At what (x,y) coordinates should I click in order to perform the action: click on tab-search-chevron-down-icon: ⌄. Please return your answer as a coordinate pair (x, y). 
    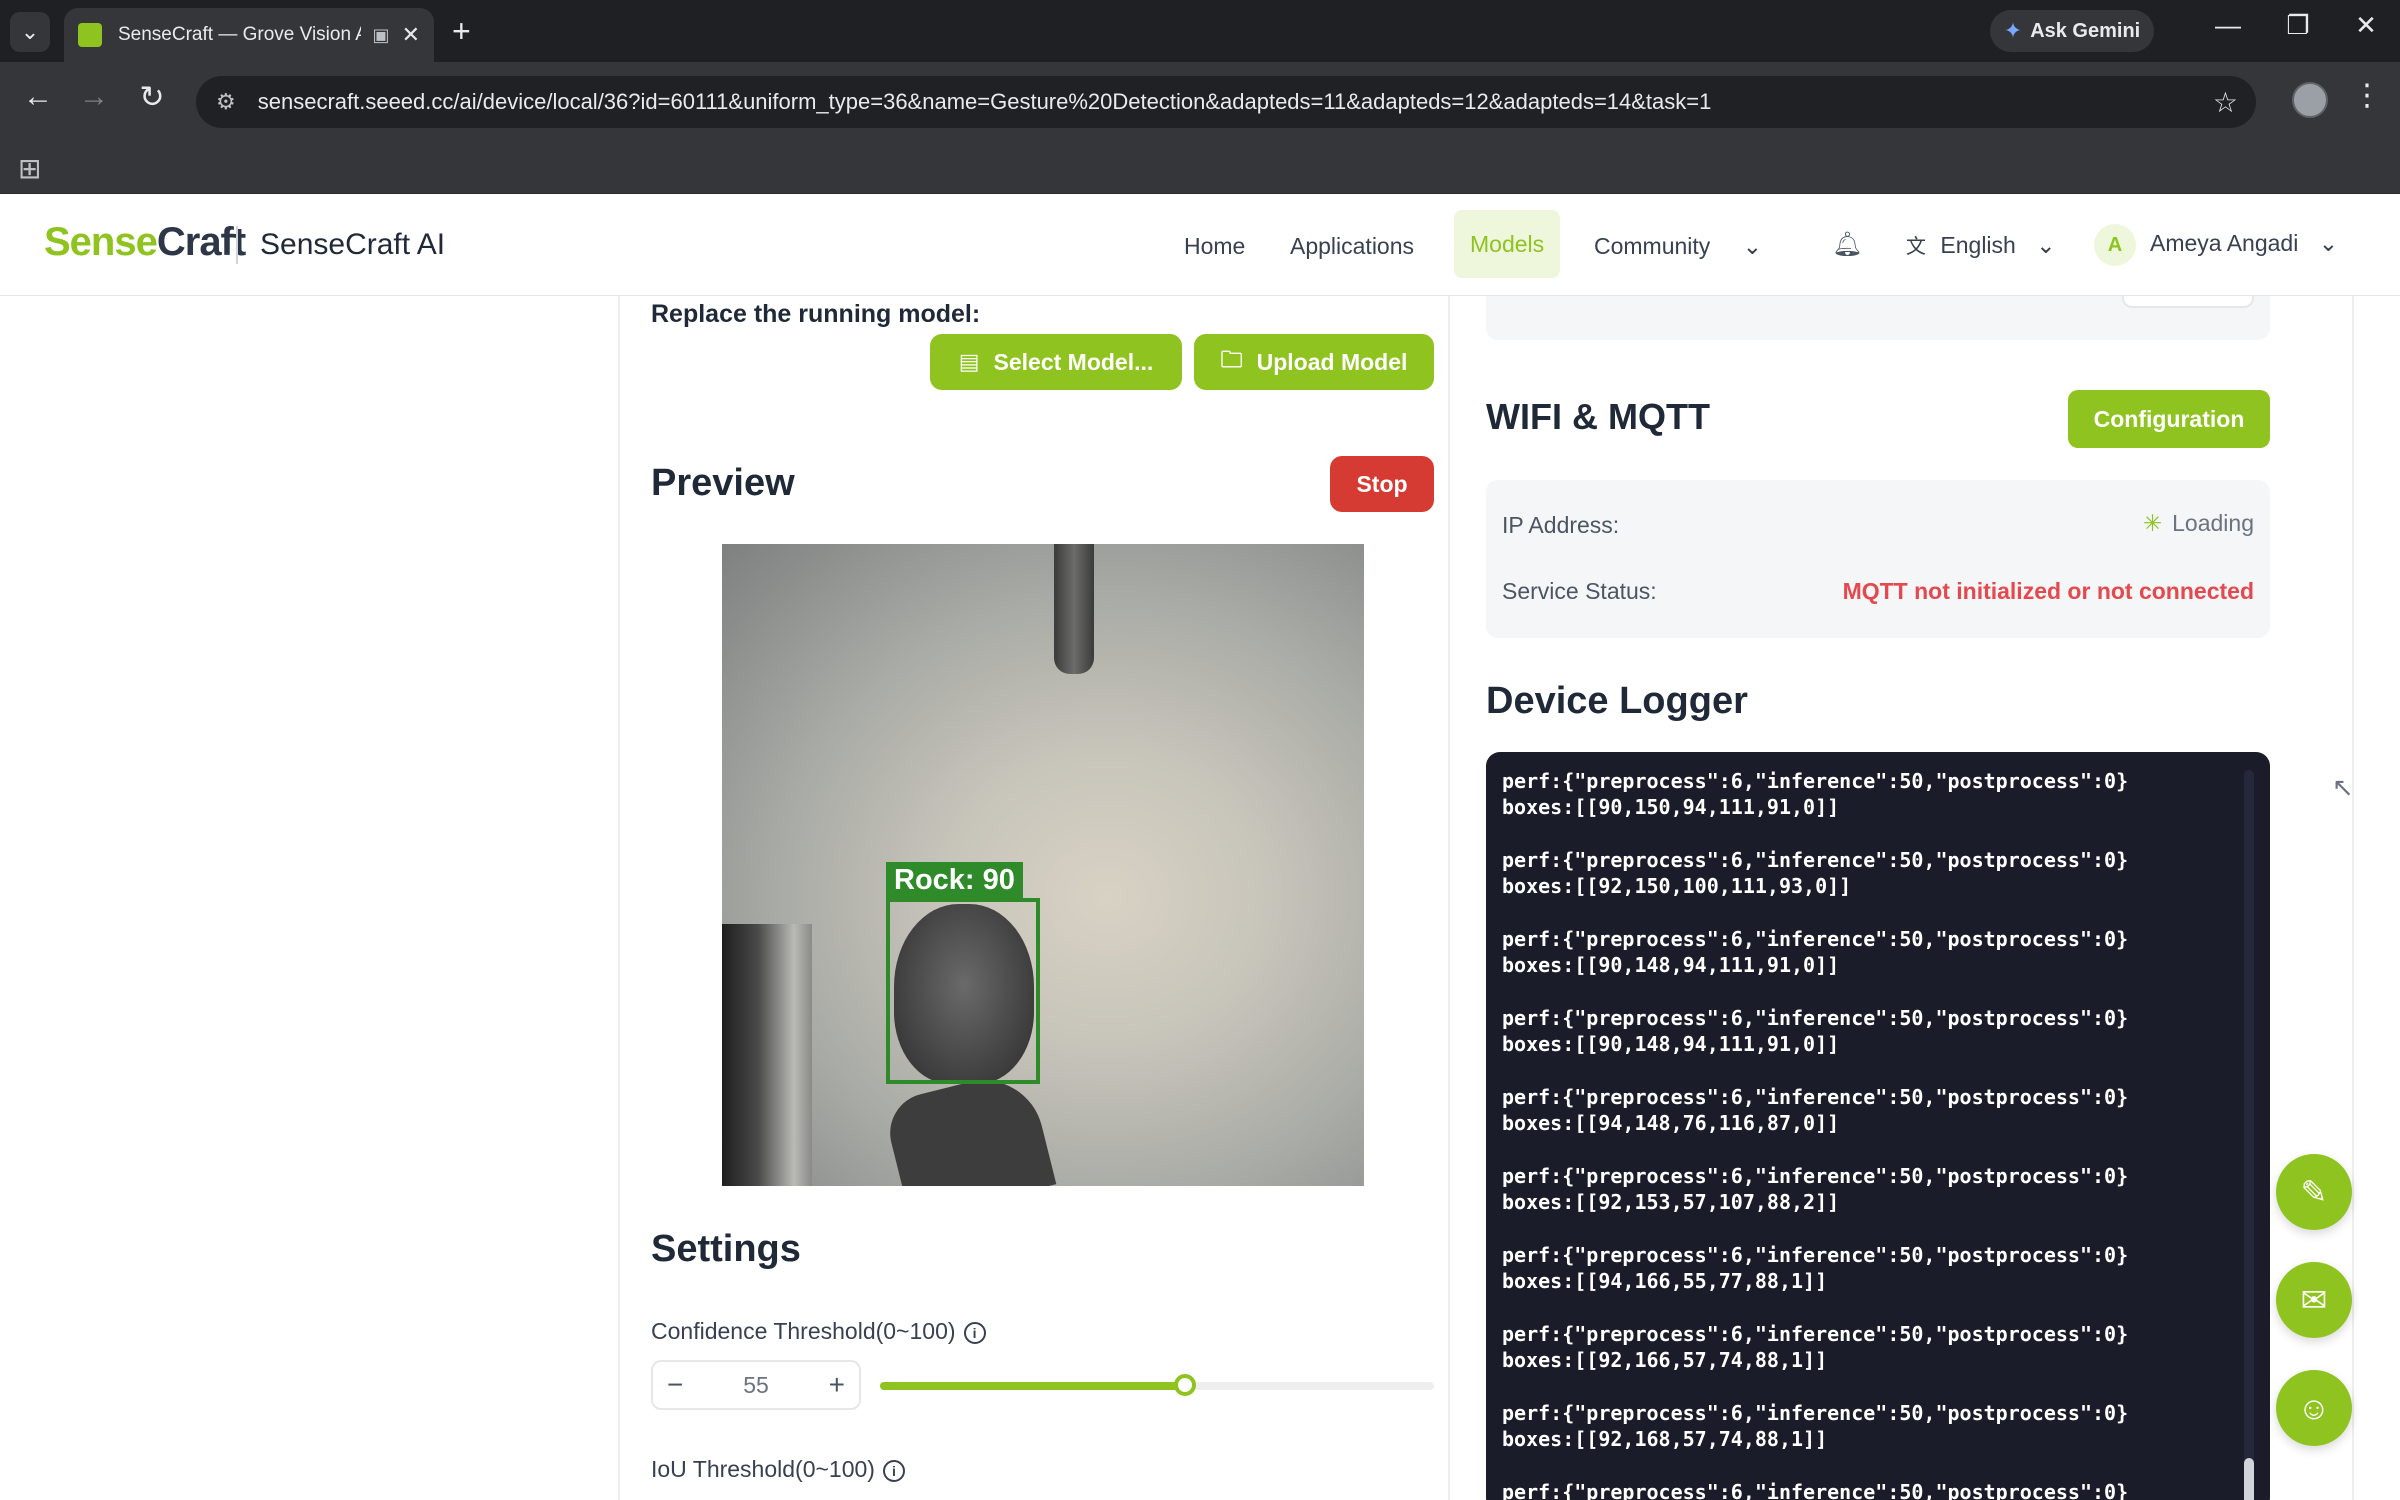
    Looking at the image, I should click on (30, 32).